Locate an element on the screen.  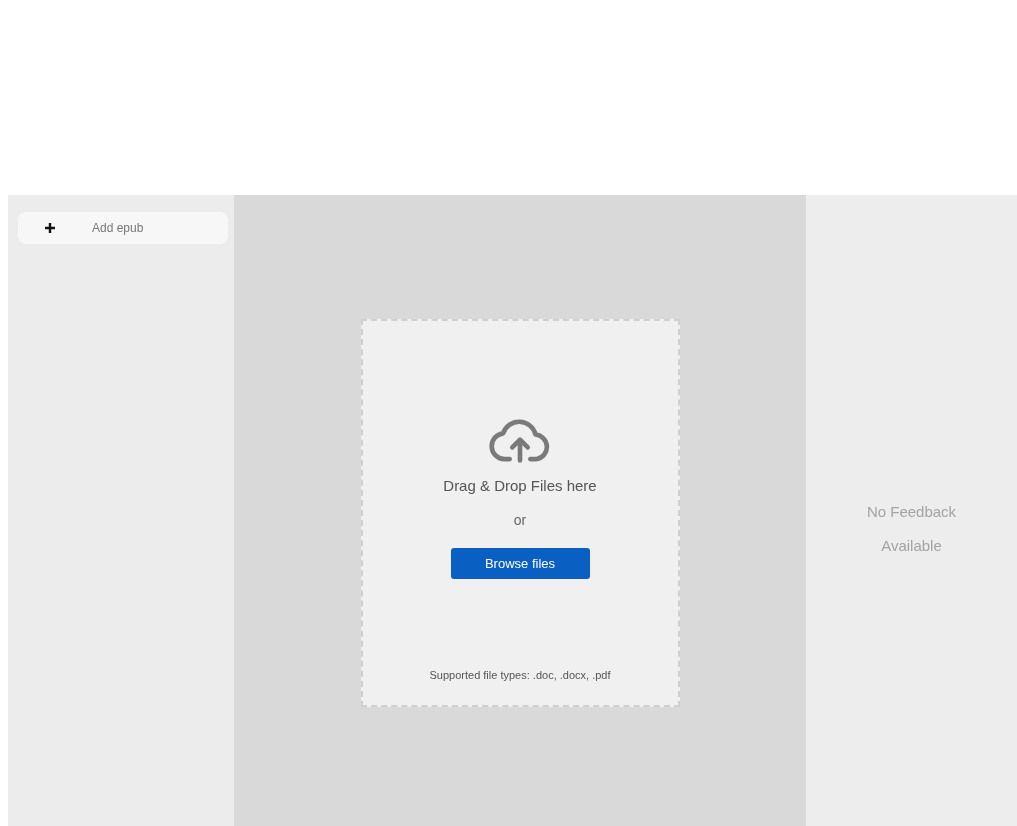
supported-types-text: Supported file types: .doc, .docx, .pdf is located at coordinates (520, 675).